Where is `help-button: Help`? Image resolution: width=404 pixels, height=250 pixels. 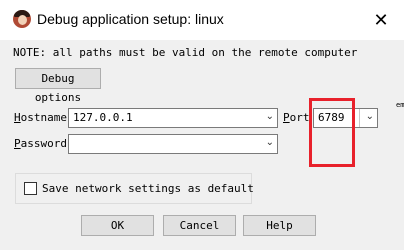
help-button: Help is located at coordinates (279, 225).